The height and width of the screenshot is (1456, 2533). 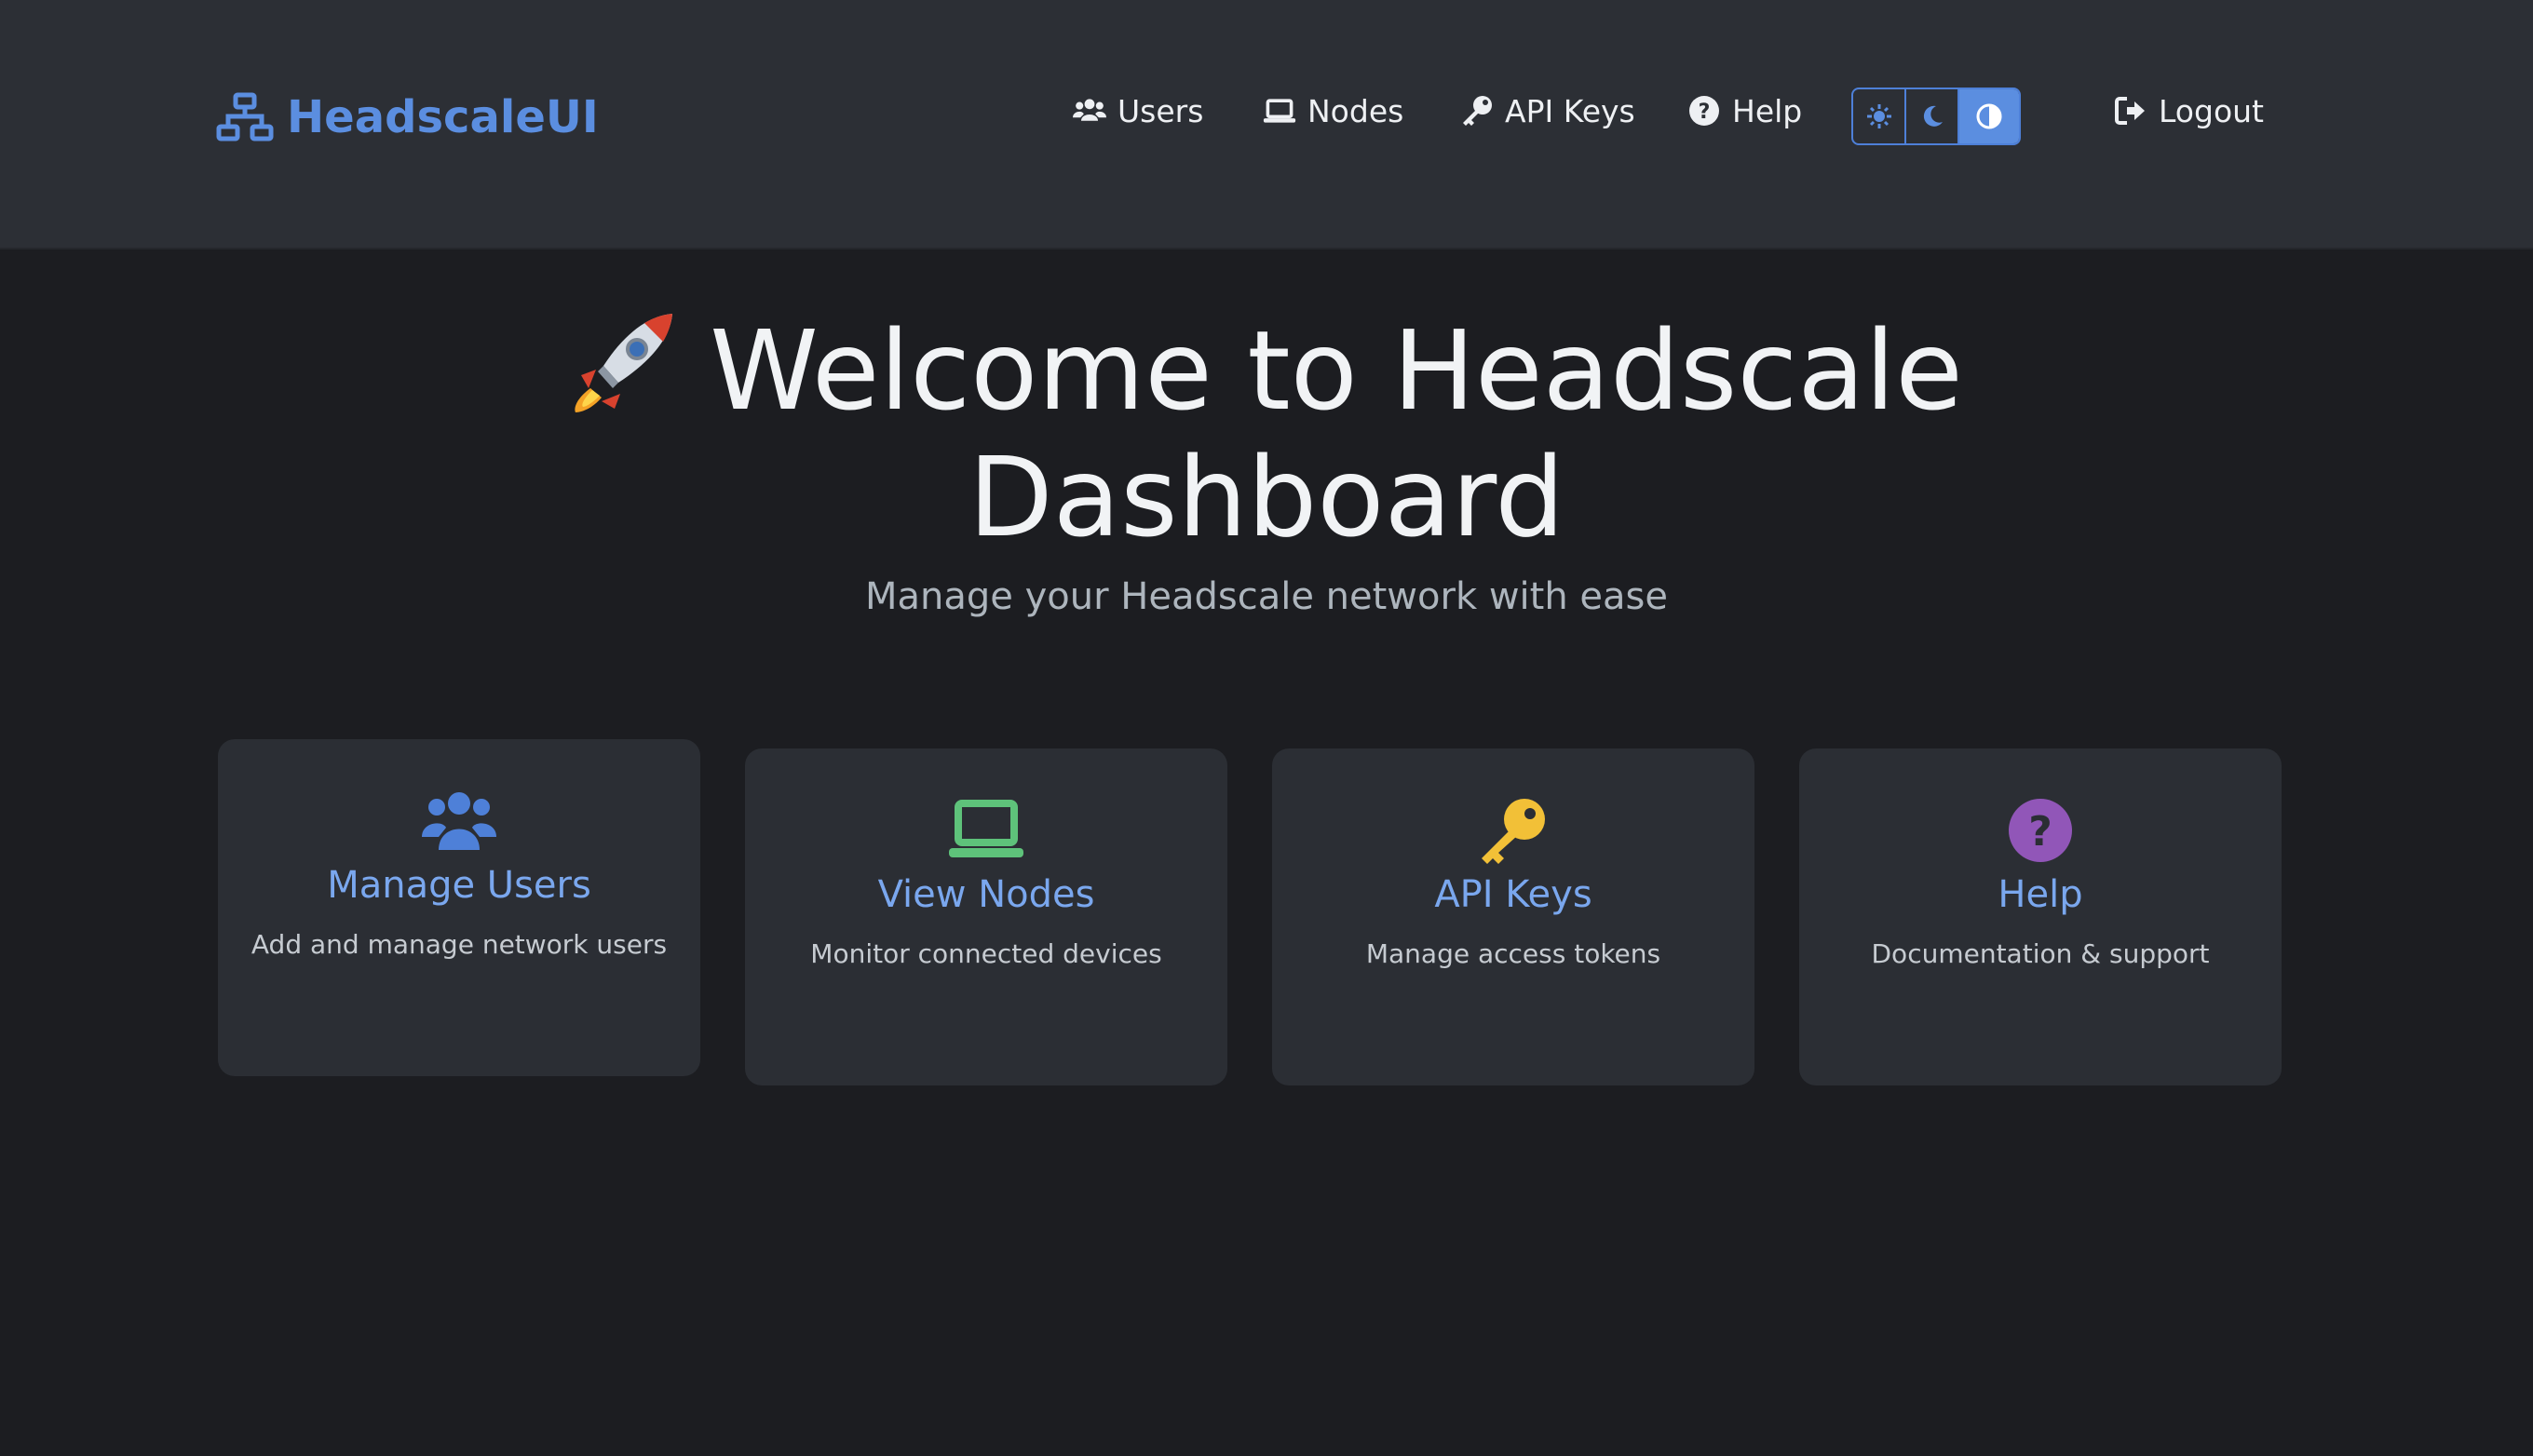 I want to click on nav-api-keys-label: API Keys, so click(x=1570, y=110).